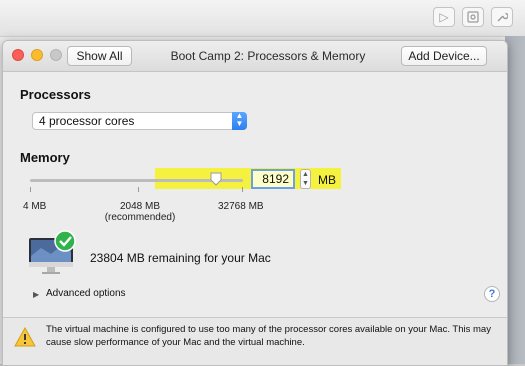 This screenshot has height=366, width=525. Describe the element at coordinates (35, 206) in the screenshot. I see `scale-min-label: 4 MB` at that location.